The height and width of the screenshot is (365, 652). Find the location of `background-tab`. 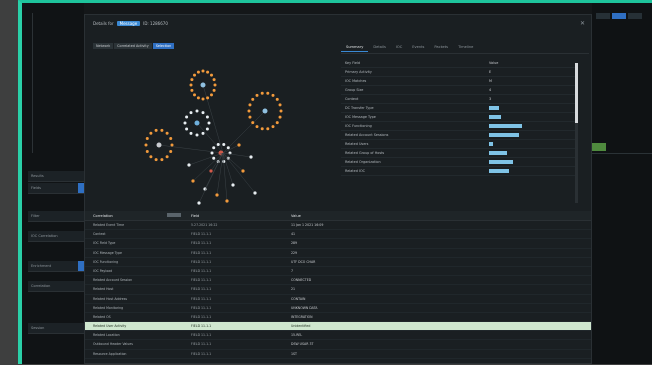

background-tab is located at coordinates (603, 16).